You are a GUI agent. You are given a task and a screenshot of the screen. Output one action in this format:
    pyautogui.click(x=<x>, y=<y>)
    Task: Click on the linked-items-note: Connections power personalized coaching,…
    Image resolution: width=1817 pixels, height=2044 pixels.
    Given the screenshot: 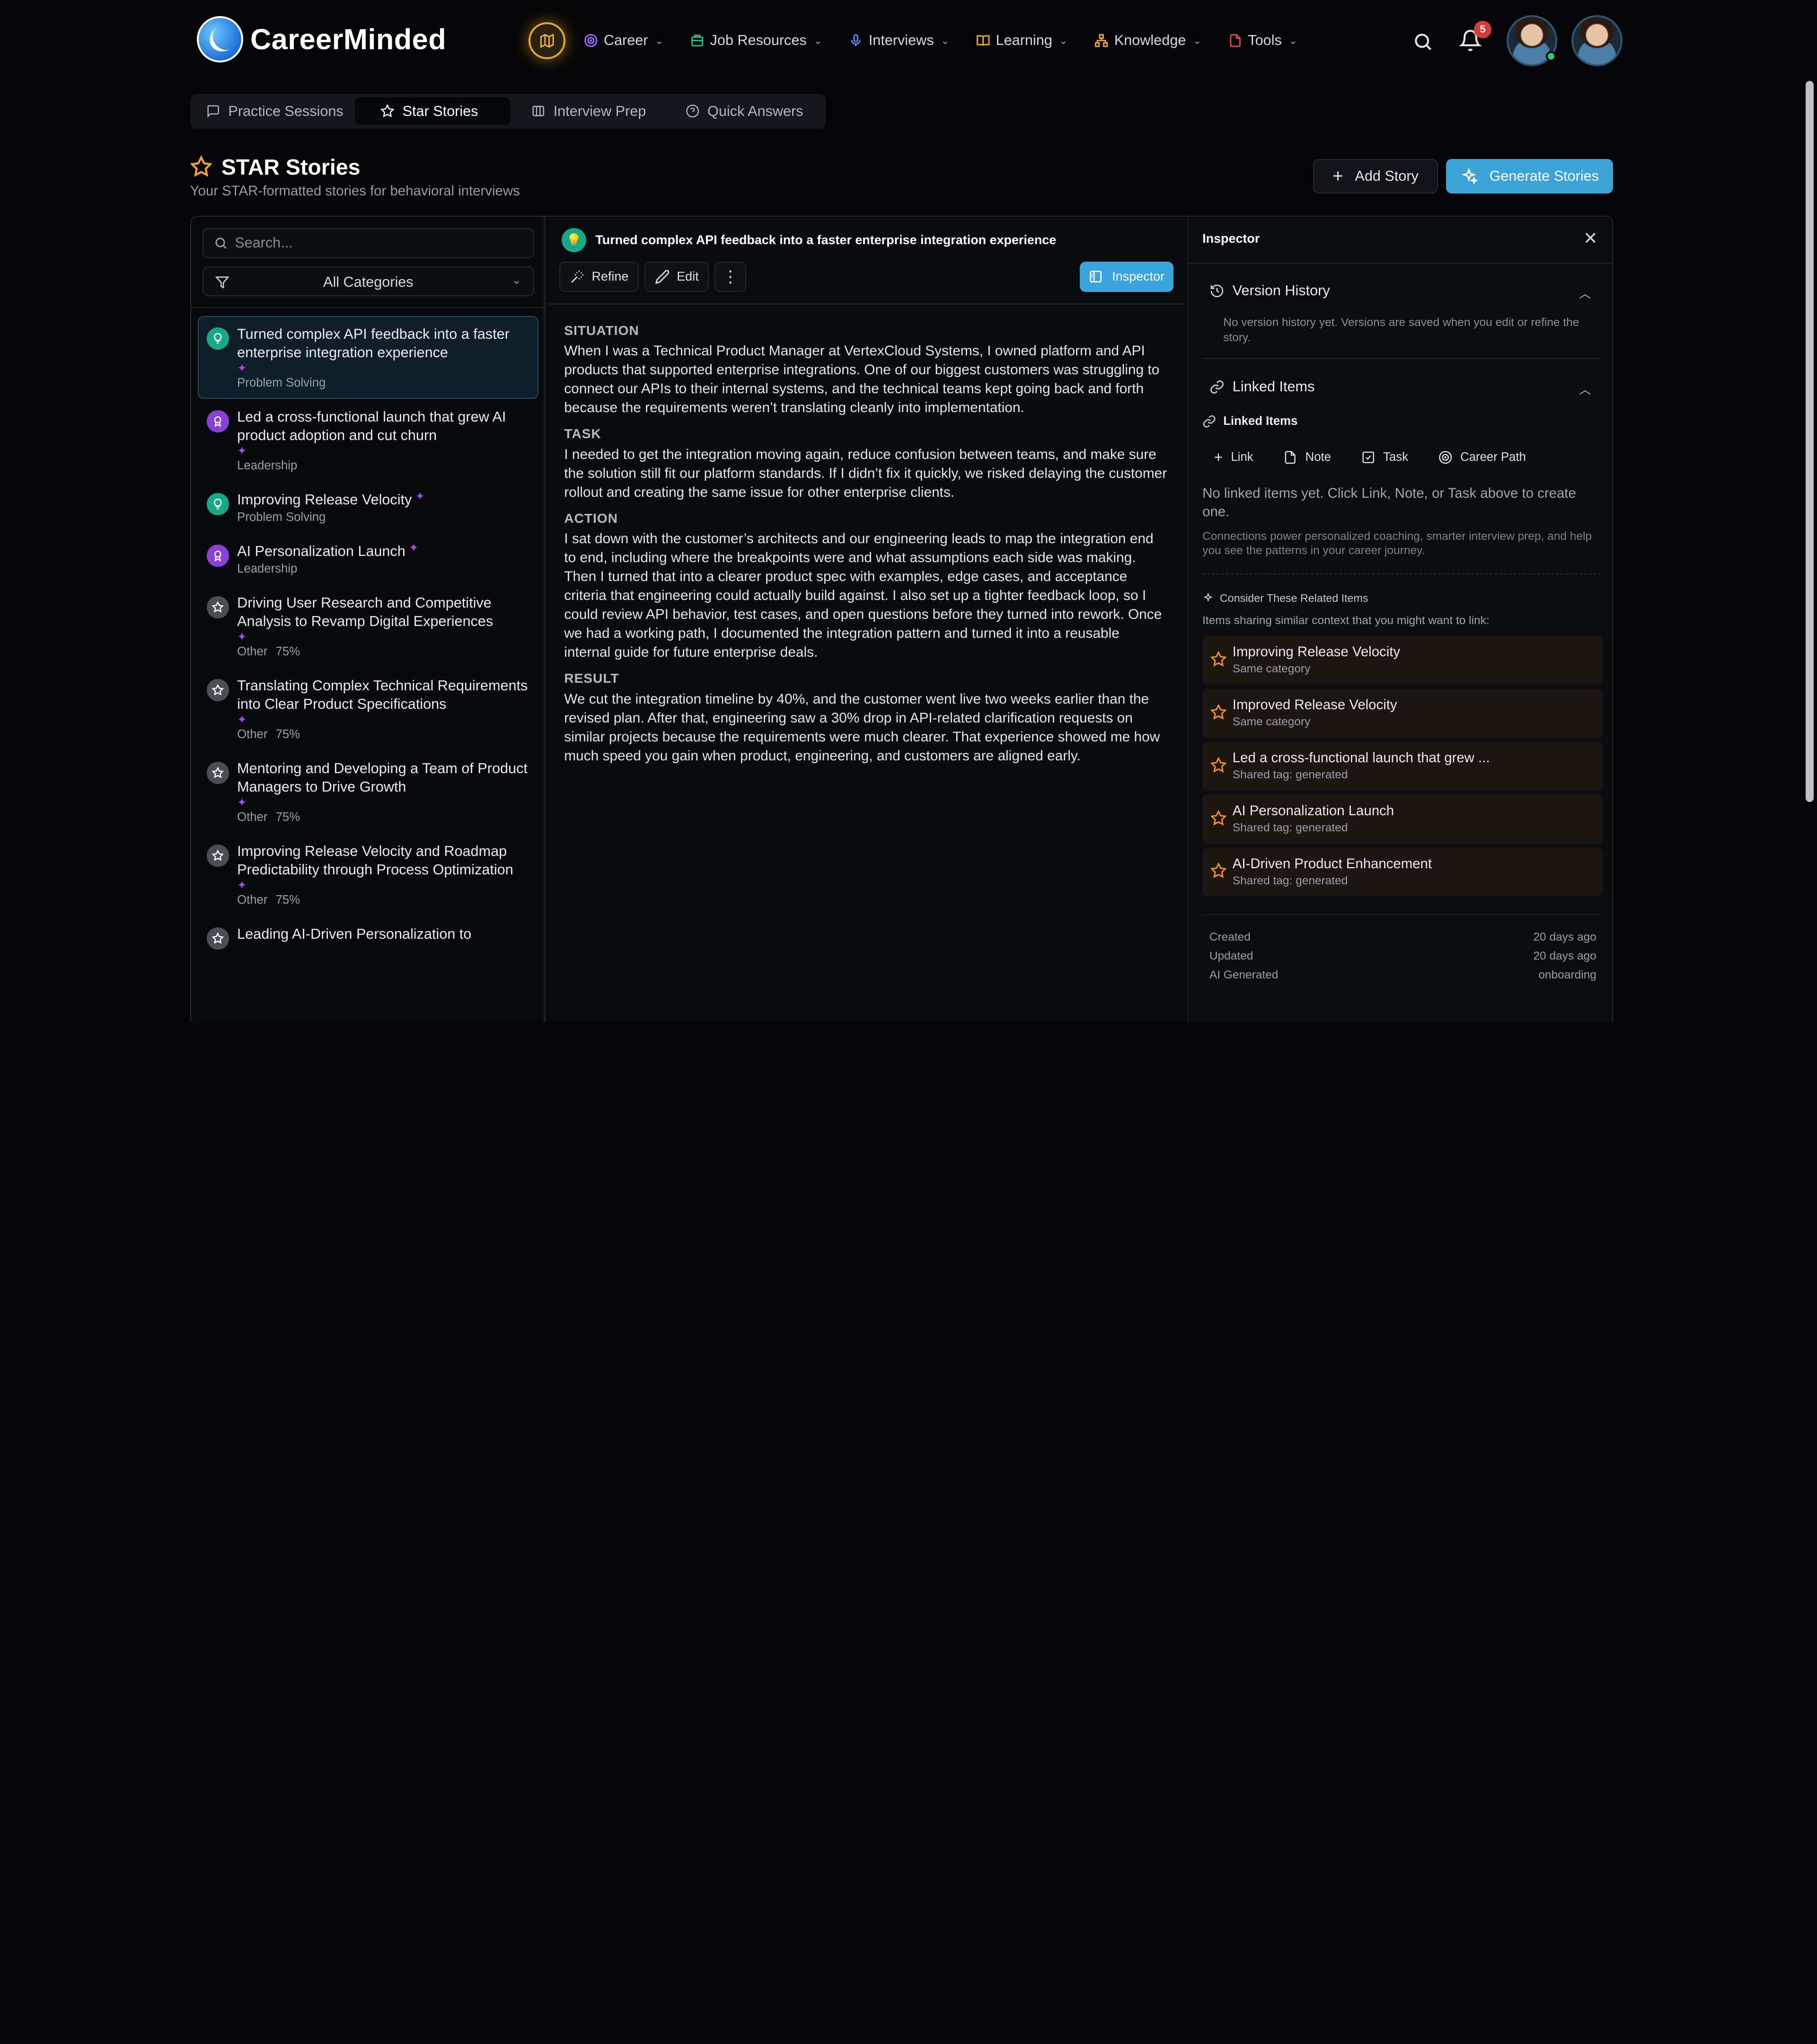 What is the action you would take?
    pyautogui.click(x=1397, y=543)
    